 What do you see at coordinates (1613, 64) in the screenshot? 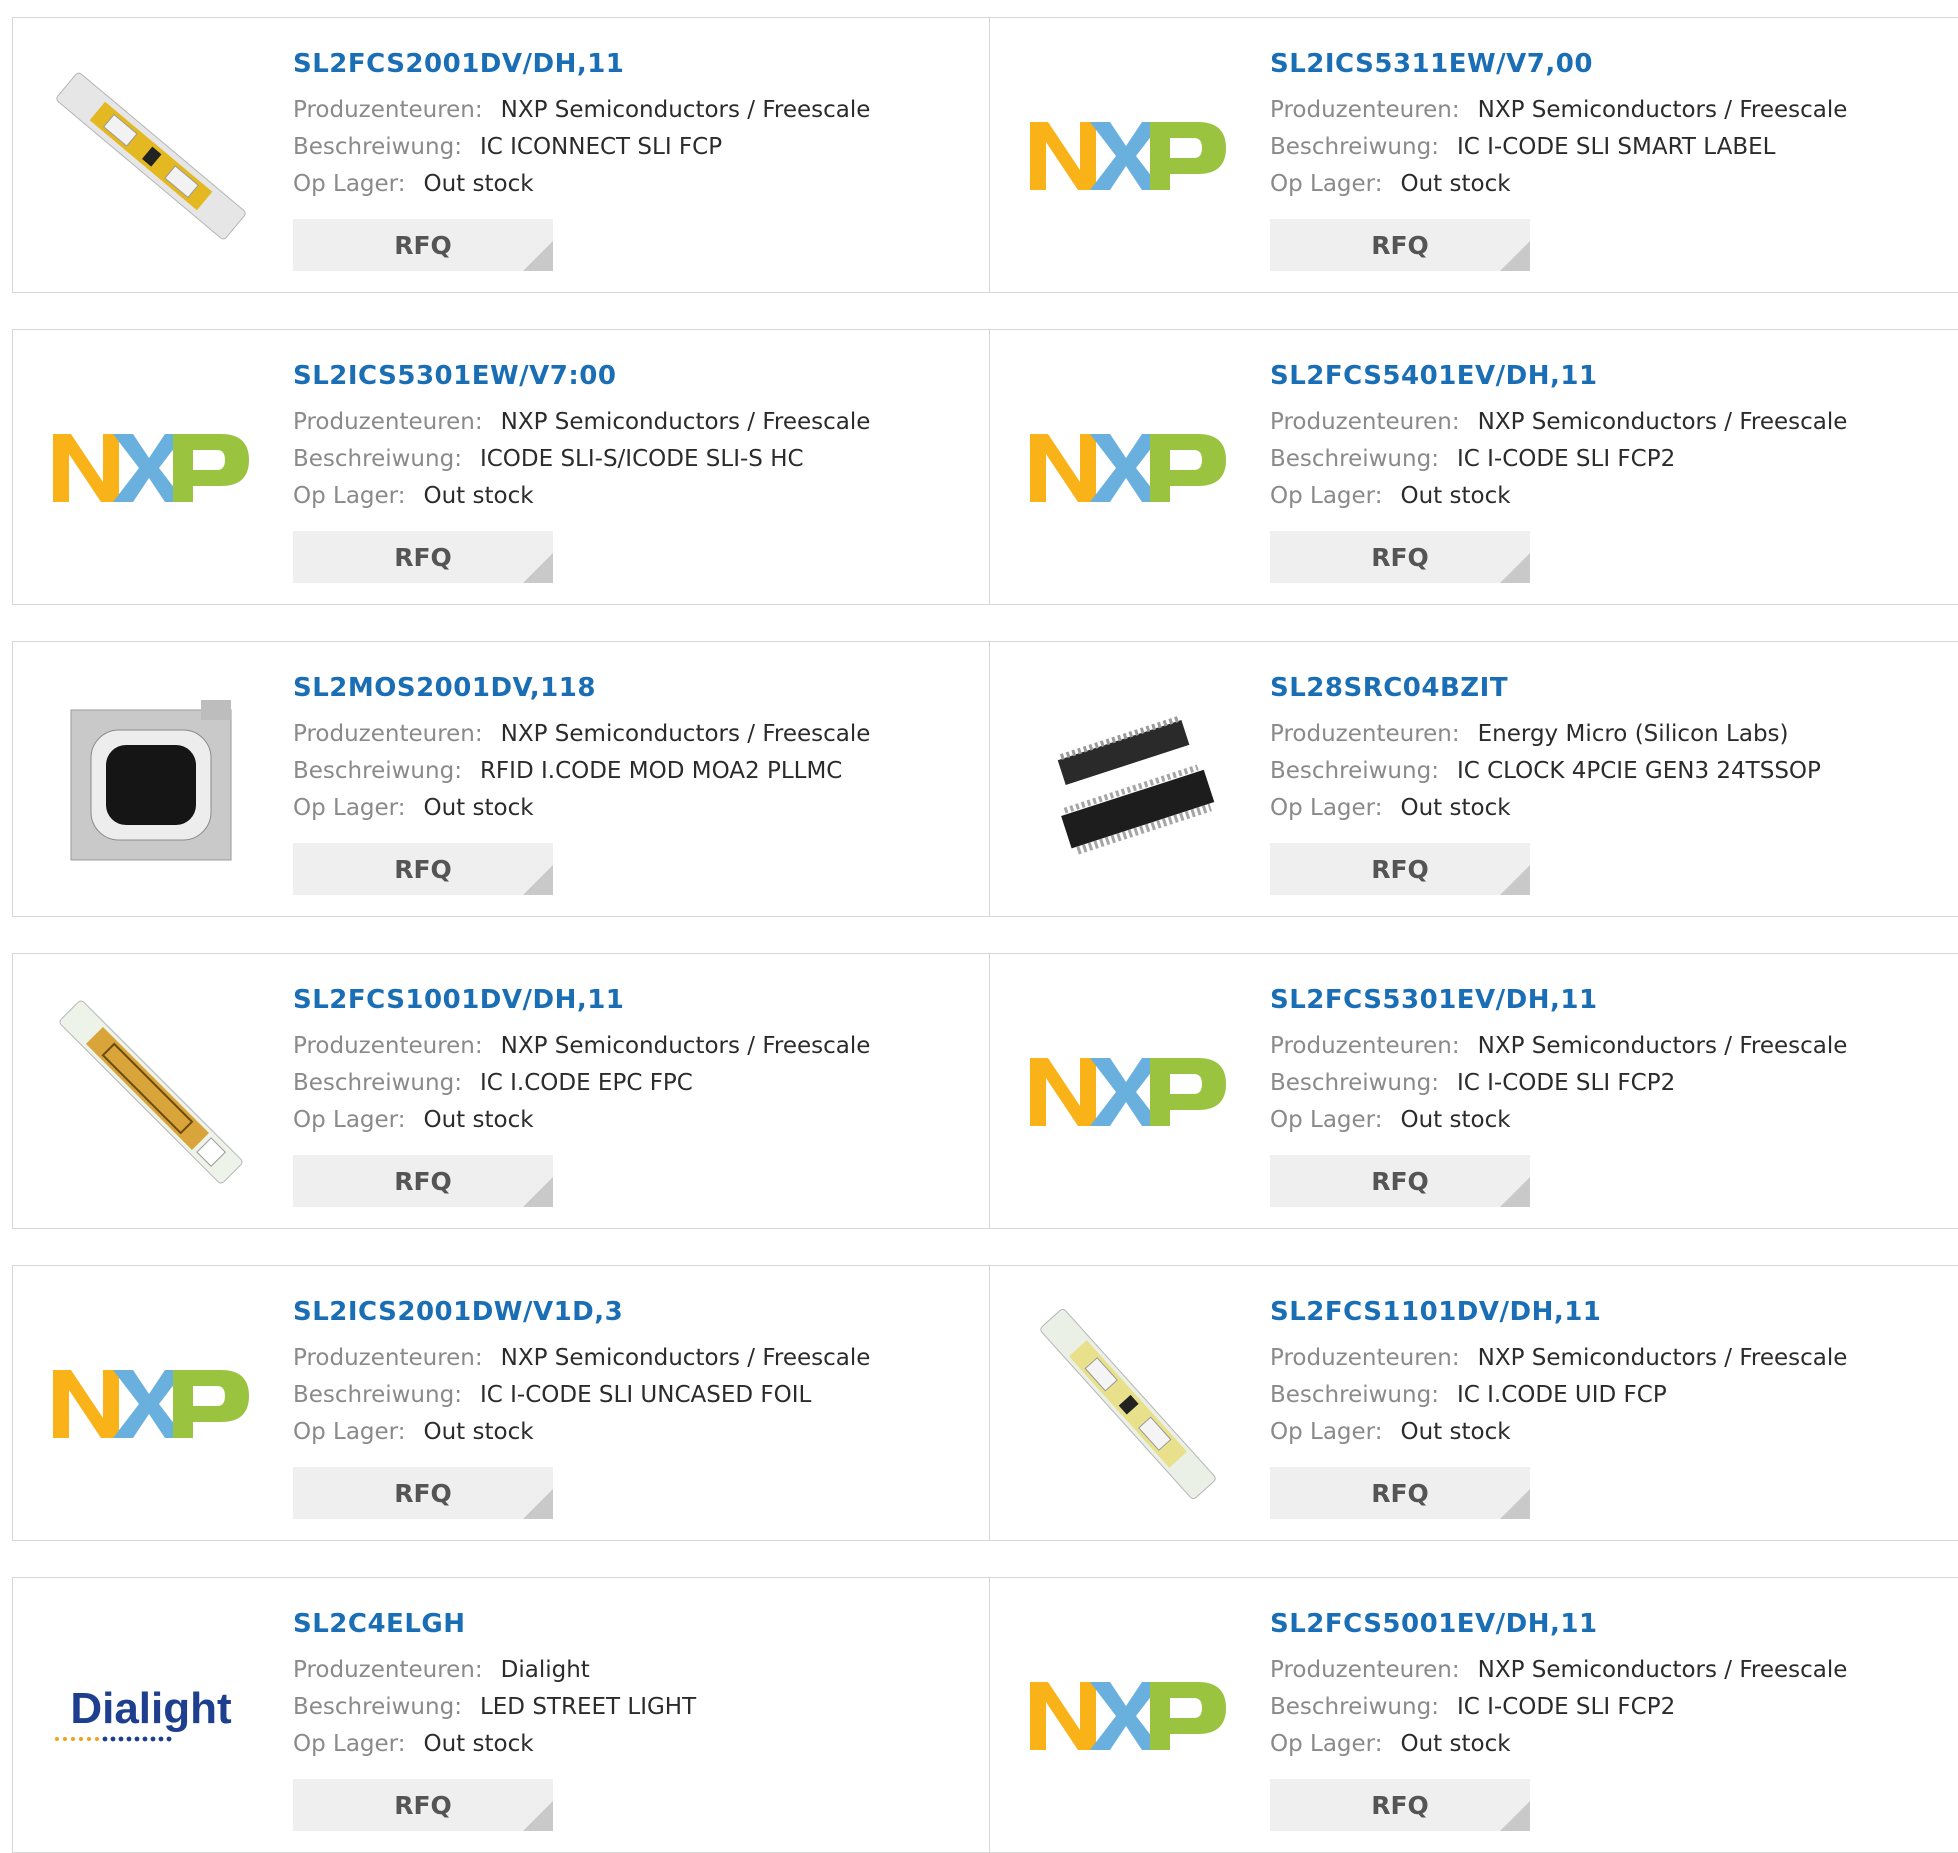
I see `part-number-link: SL2ICS5311EW/V7,00` at bounding box center [1613, 64].